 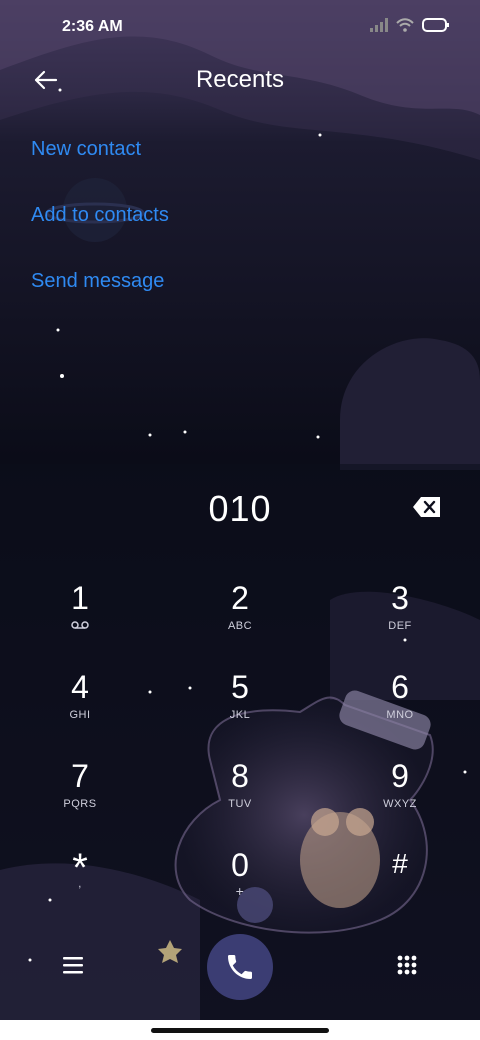 I want to click on key-4: 4 GHI, so click(x=80, y=709).